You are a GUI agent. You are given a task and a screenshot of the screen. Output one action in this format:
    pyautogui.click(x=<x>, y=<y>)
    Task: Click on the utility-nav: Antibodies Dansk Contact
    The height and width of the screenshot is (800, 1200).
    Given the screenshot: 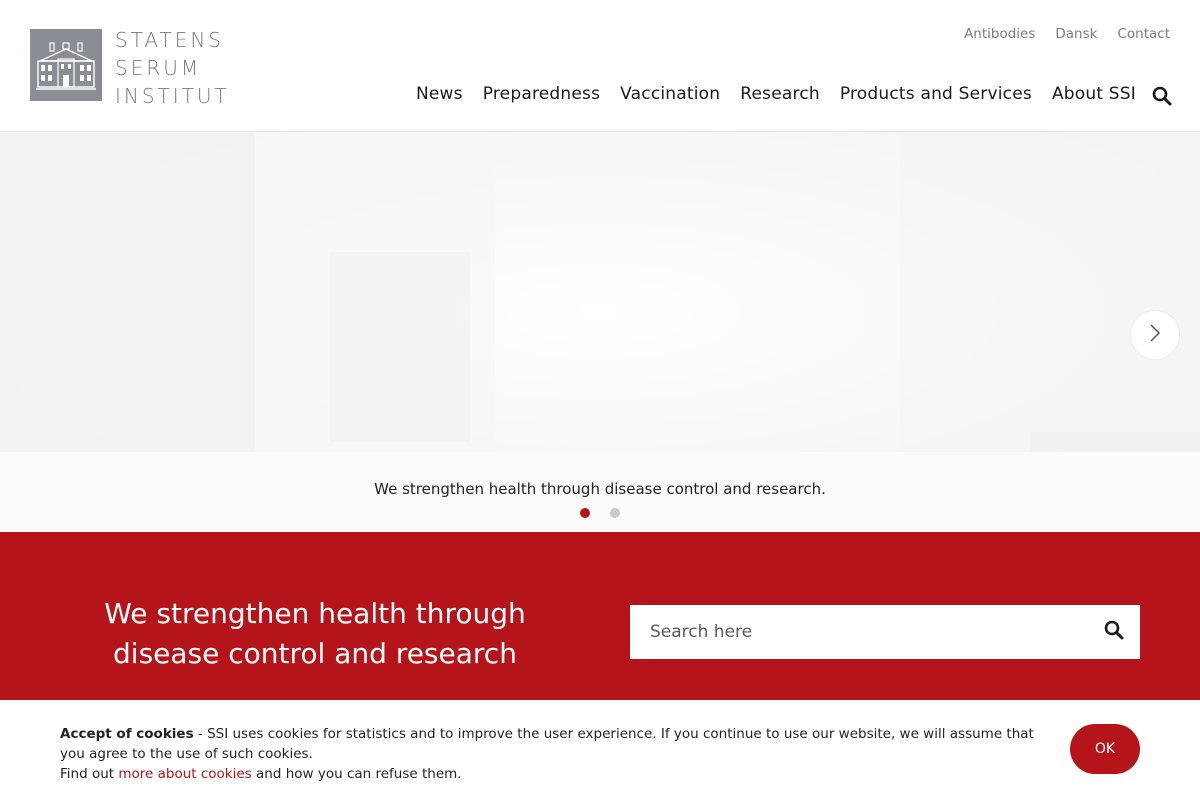 What is the action you would take?
    pyautogui.click(x=1067, y=34)
    